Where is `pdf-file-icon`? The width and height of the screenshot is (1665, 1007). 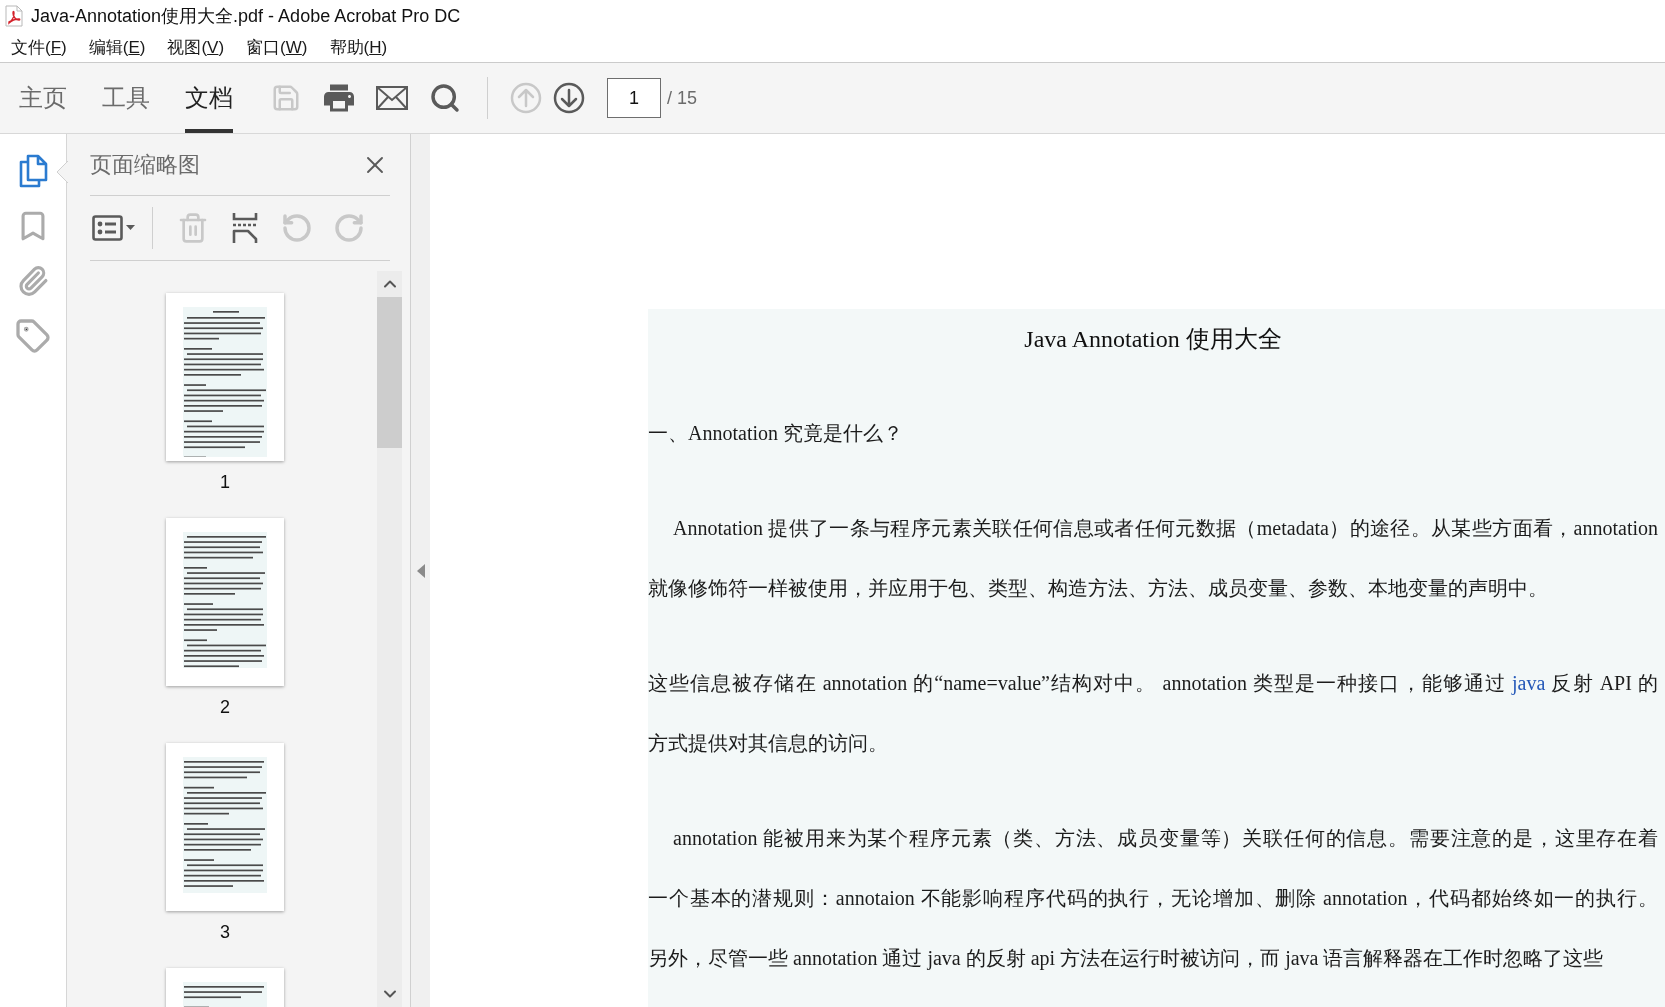
pdf-file-icon is located at coordinates (14, 16).